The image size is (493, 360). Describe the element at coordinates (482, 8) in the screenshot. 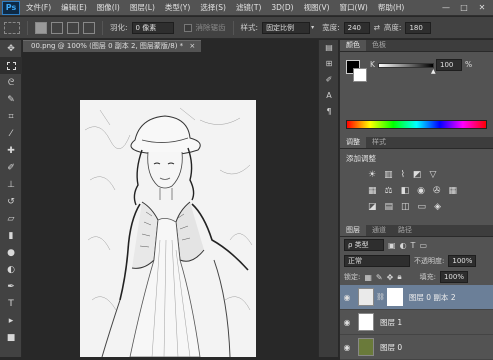

I see `close-button: ✕` at that location.